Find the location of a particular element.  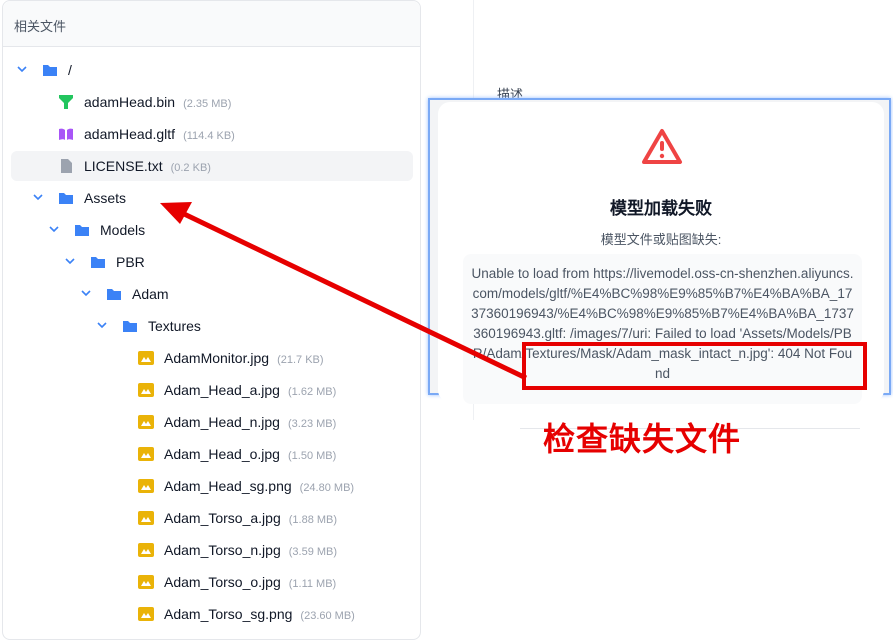

file-name: Assets is located at coordinates (105, 198).